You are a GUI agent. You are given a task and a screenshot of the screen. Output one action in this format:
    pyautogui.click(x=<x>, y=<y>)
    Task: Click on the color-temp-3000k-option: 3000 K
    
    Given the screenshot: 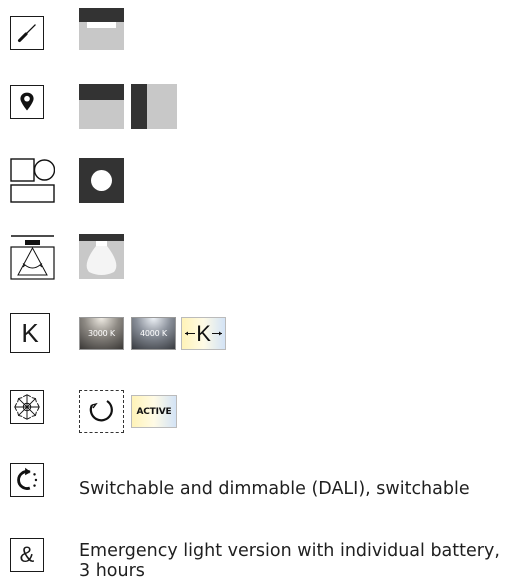 What is the action you would take?
    pyautogui.click(x=101, y=333)
    